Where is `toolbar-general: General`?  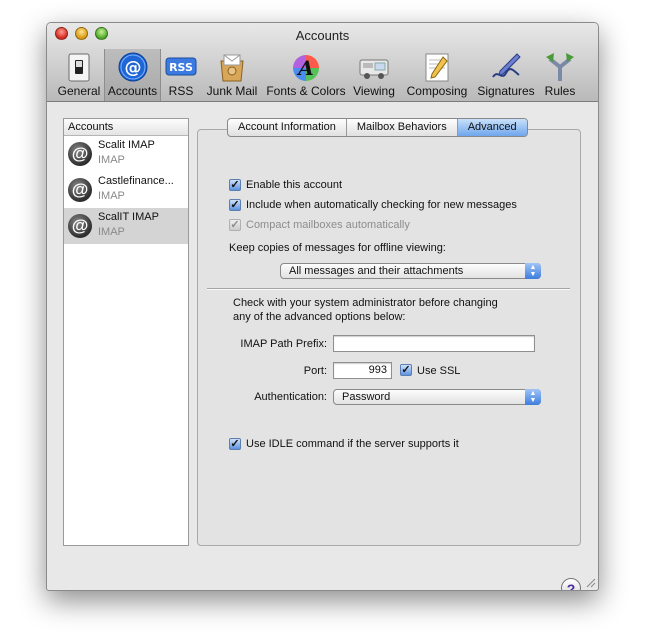
toolbar-general: General is located at coordinates (79, 75).